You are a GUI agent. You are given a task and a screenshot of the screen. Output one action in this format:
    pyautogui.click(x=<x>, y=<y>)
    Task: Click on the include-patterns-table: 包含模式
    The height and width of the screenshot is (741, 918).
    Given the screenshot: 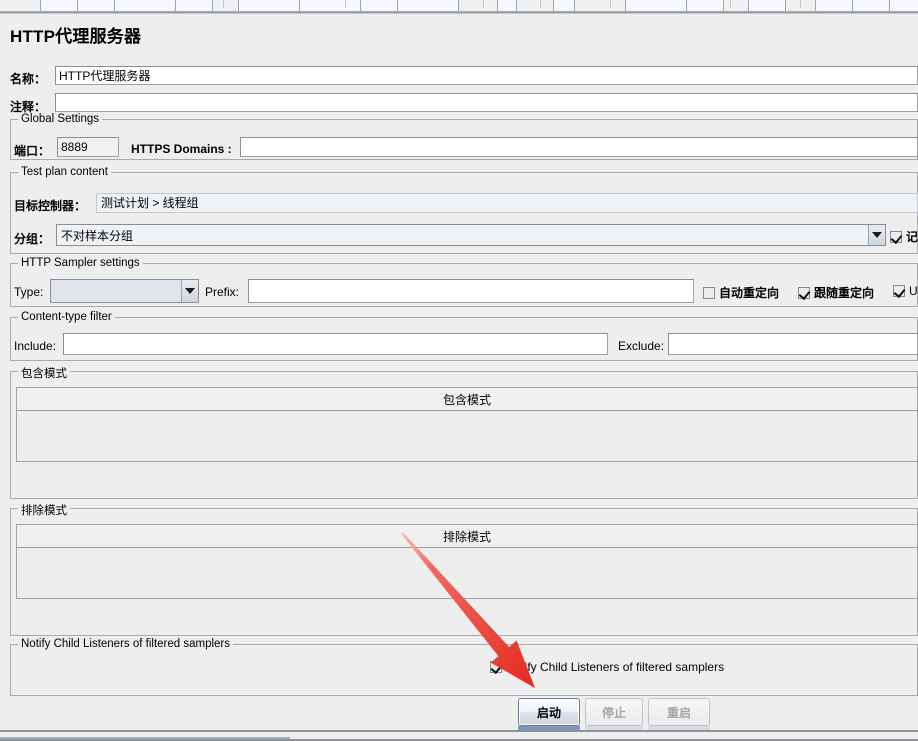 What is the action you would take?
    pyautogui.click(x=467, y=424)
    